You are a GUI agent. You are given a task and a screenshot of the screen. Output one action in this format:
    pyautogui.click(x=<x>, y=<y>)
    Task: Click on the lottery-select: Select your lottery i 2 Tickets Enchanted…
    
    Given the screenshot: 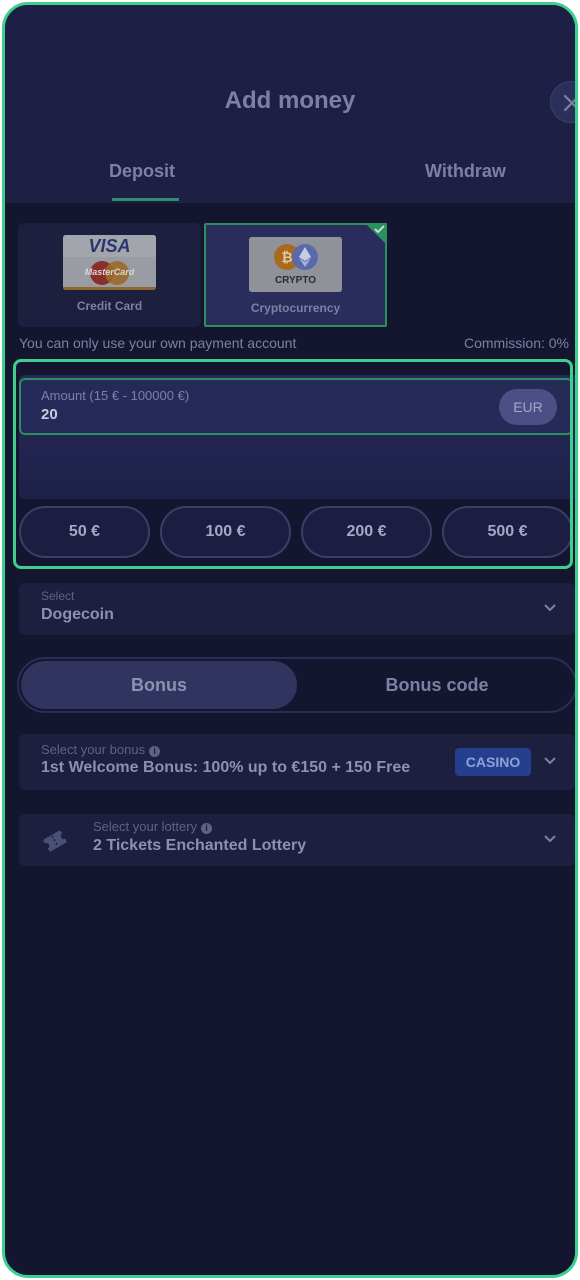 What is the action you would take?
    pyautogui.click(x=297, y=840)
    